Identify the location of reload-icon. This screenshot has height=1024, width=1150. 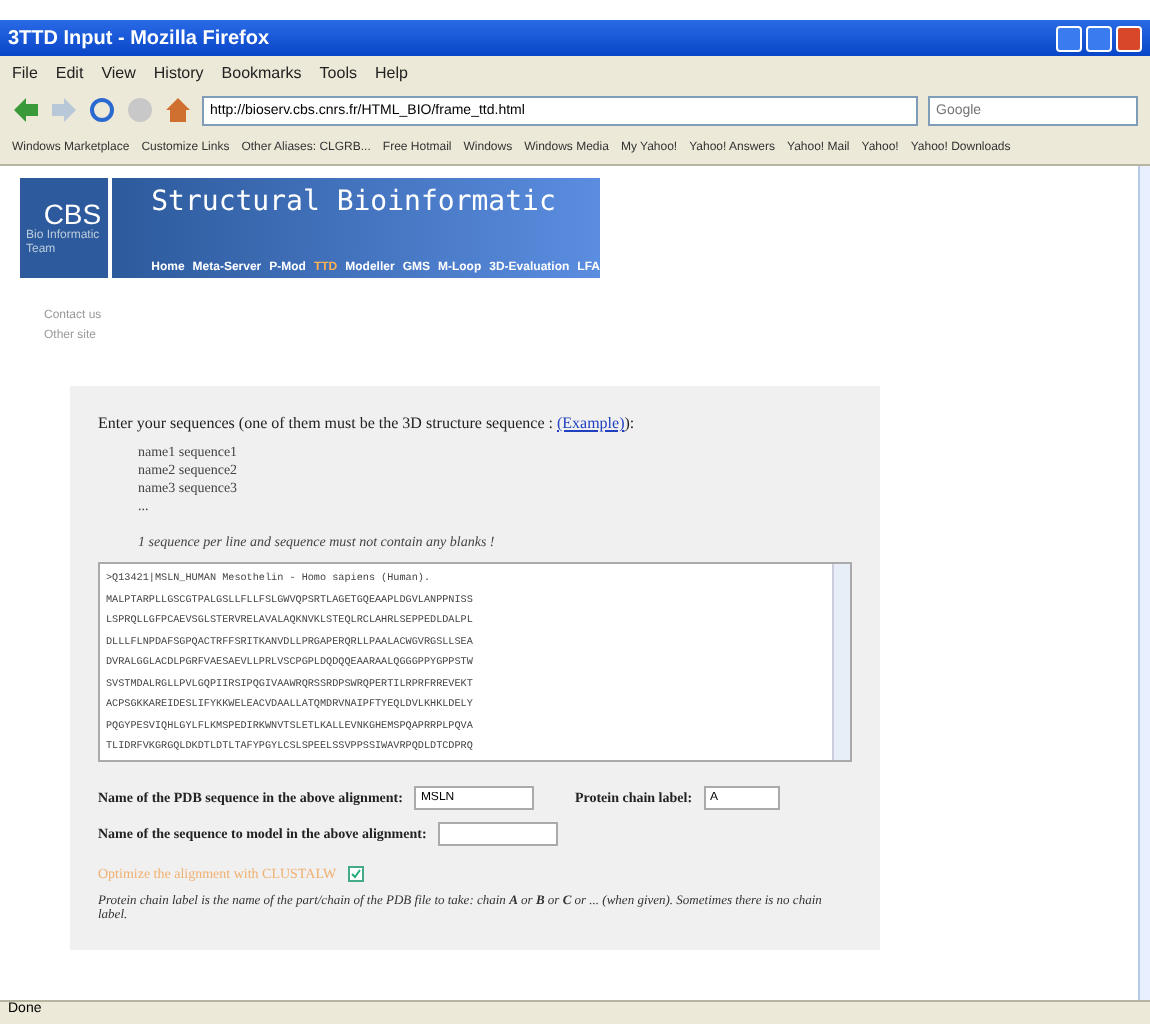
(102, 110).